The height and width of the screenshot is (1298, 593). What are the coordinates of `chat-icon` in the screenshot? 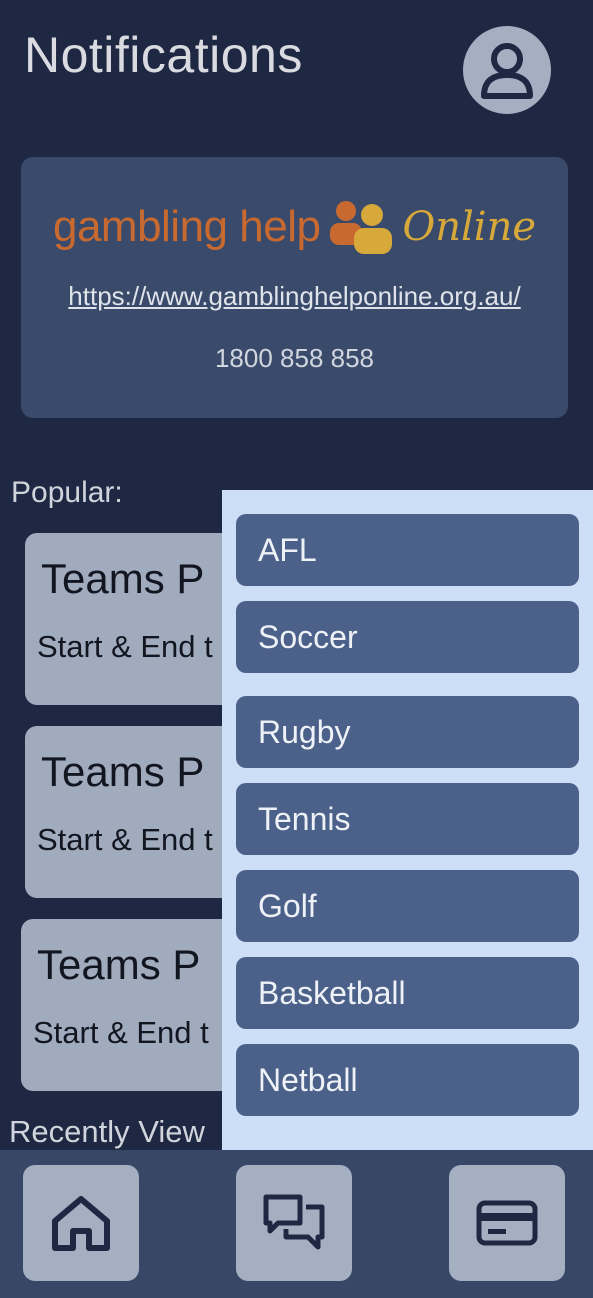 It's located at (294, 1222).